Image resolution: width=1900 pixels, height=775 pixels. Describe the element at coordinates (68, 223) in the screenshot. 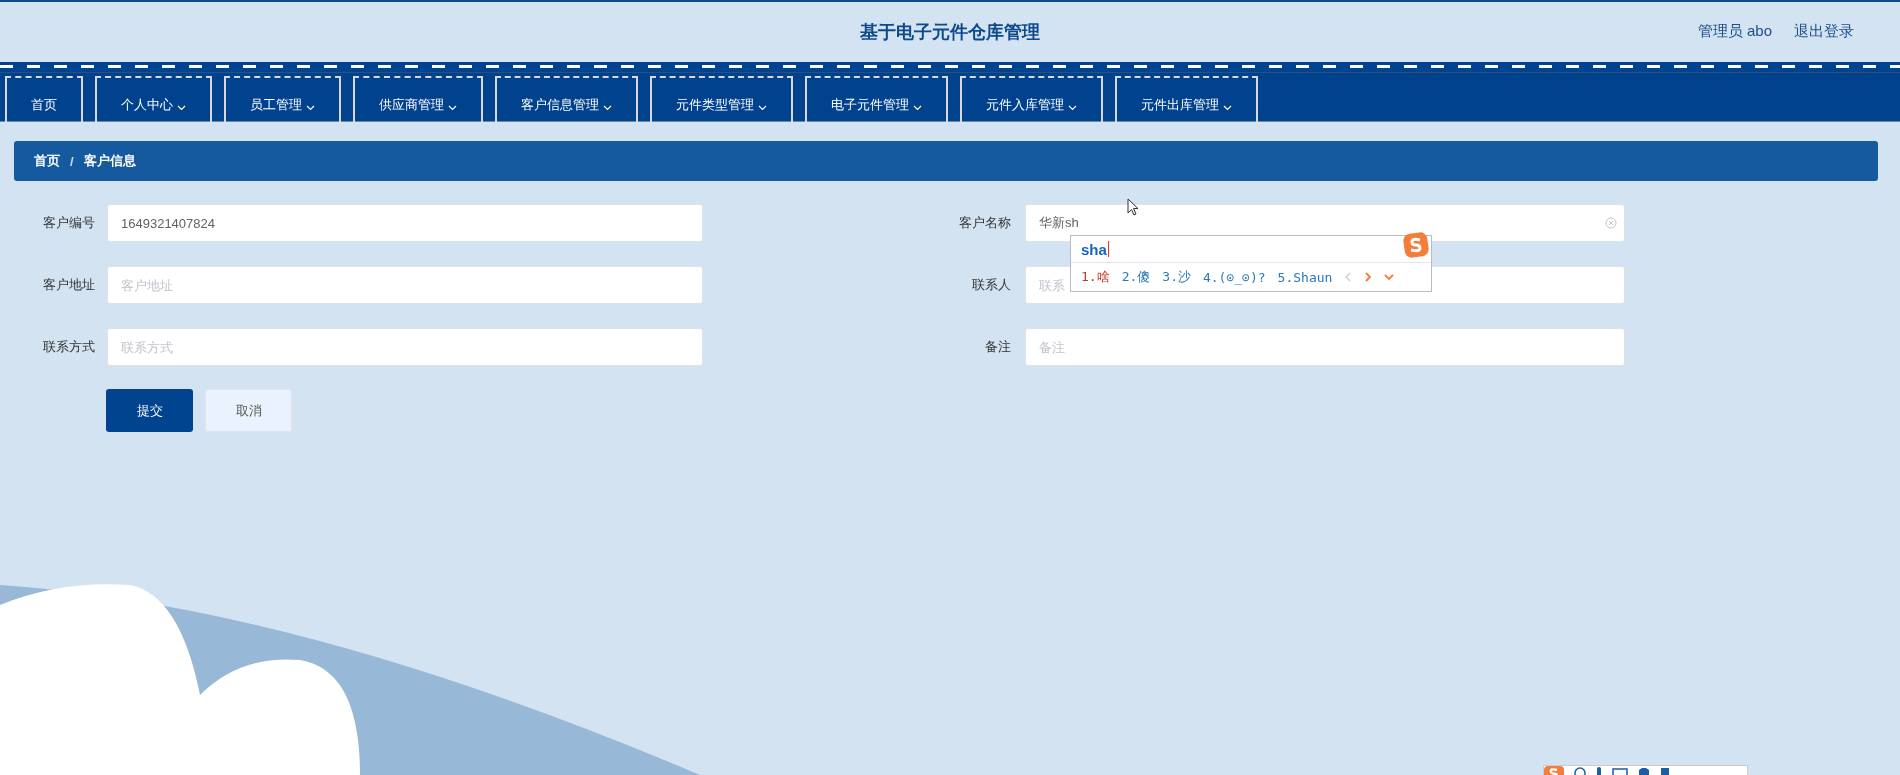

I see `field-label: 客户编号` at that location.